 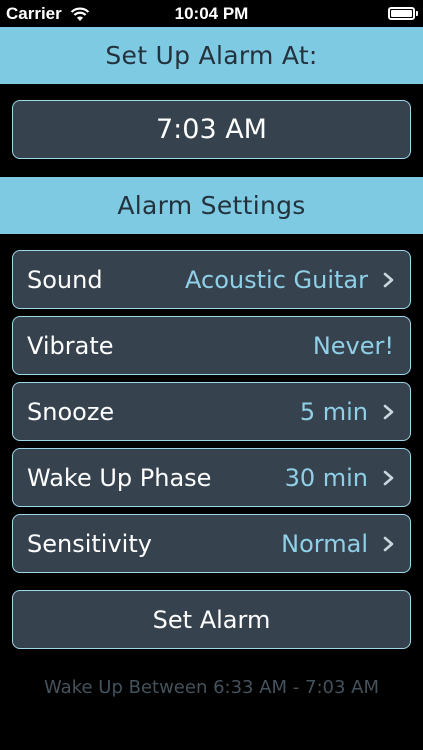 What do you see at coordinates (211, 543) in the screenshot?
I see `setting-row-sensitivity: Sensitivity Normal` at bounding box center [211, 543].